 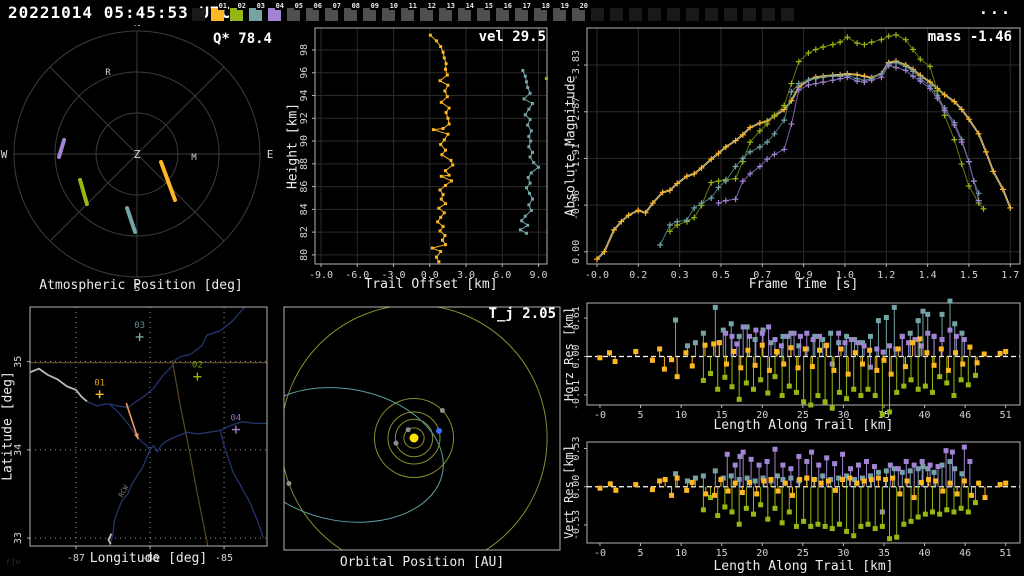 What do you see at coordinates (561, 11) in the screenshot?
I see `inactive-chip-19: 19` at bounding box center [561, 11].